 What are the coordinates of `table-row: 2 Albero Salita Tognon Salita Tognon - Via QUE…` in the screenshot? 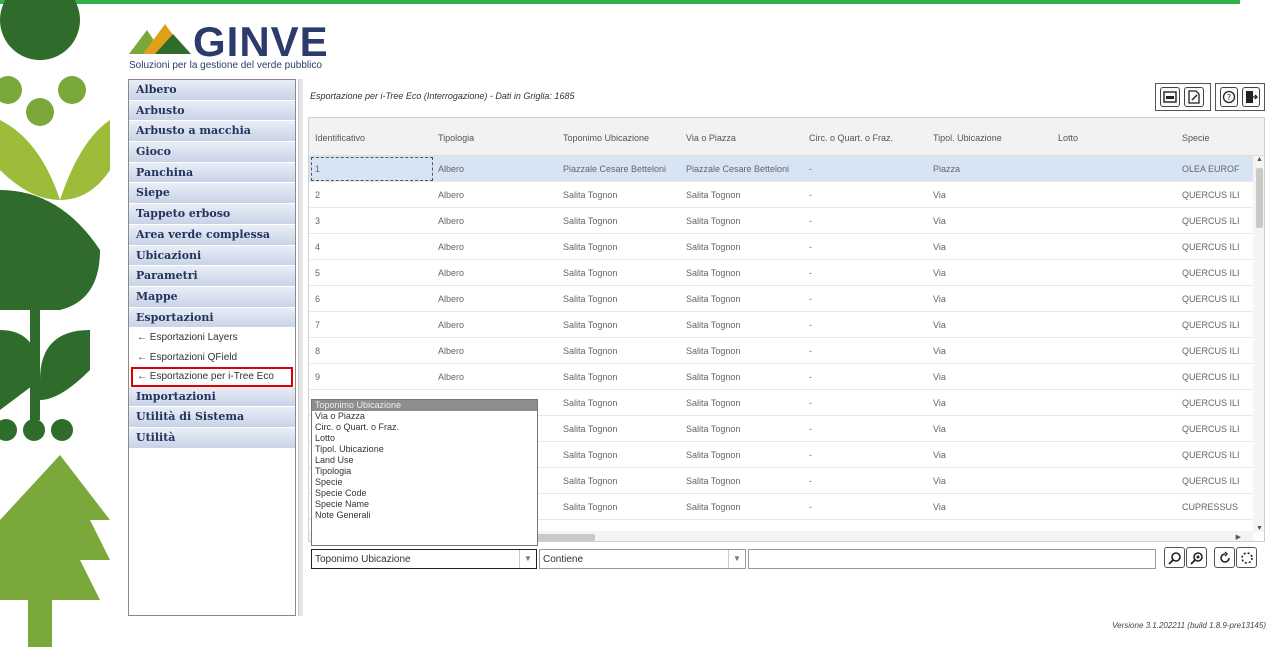 It's located at (781, 195).